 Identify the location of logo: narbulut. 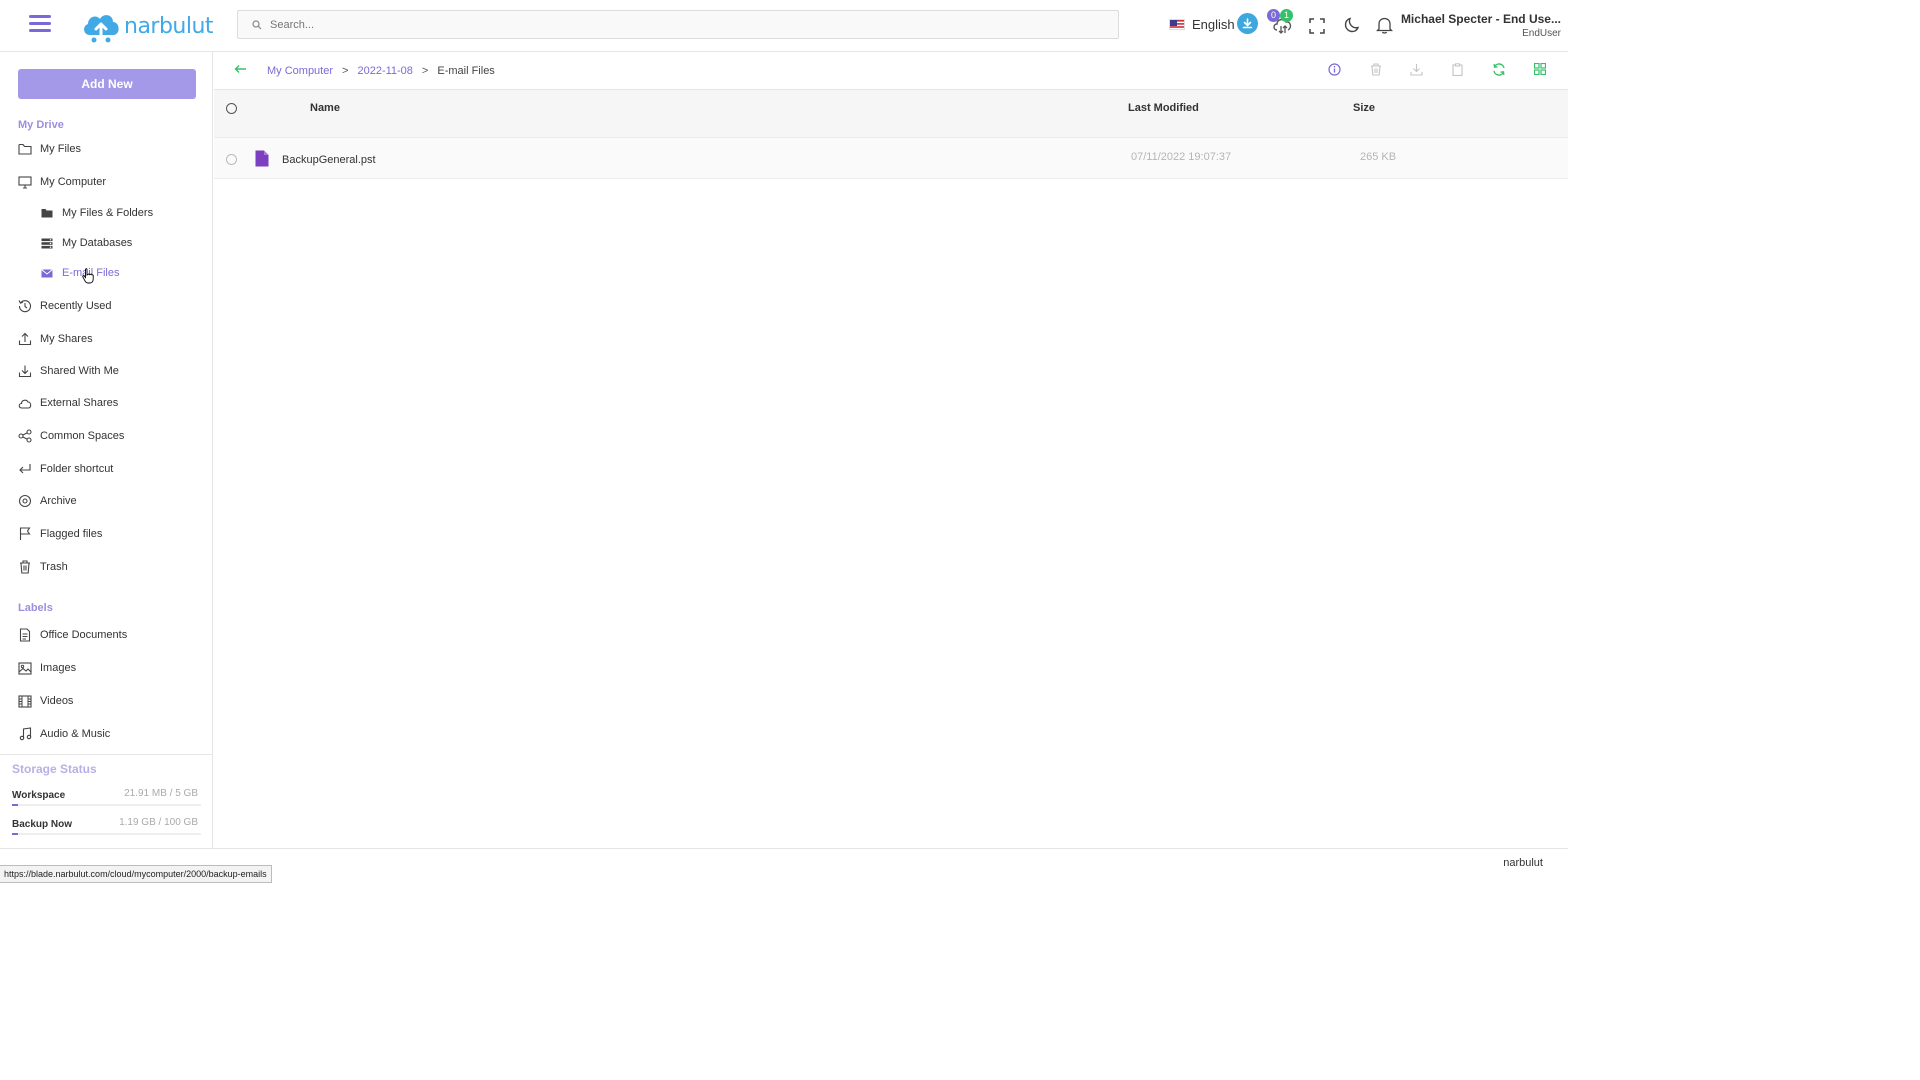
(147, 26).